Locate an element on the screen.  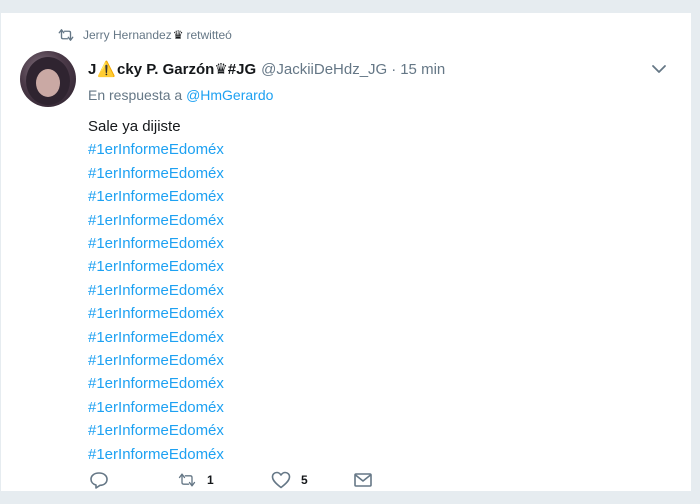
timestamp: 15 min is located at coordinates (422, 69).